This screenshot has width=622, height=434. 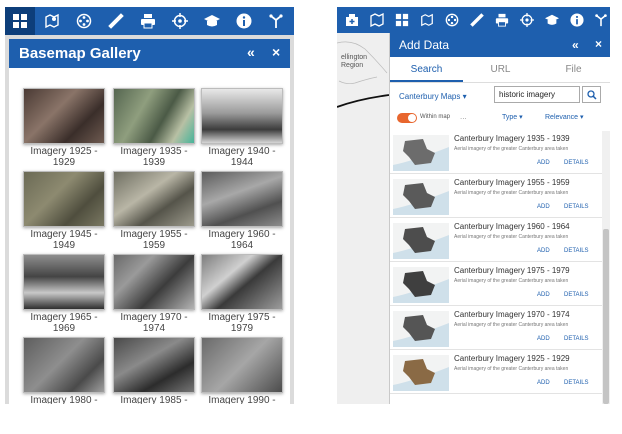 What do you see at coordinates (606, 316) in the screenshot?
I see `scrollbar-thumb` at bounding box center [606, 316].